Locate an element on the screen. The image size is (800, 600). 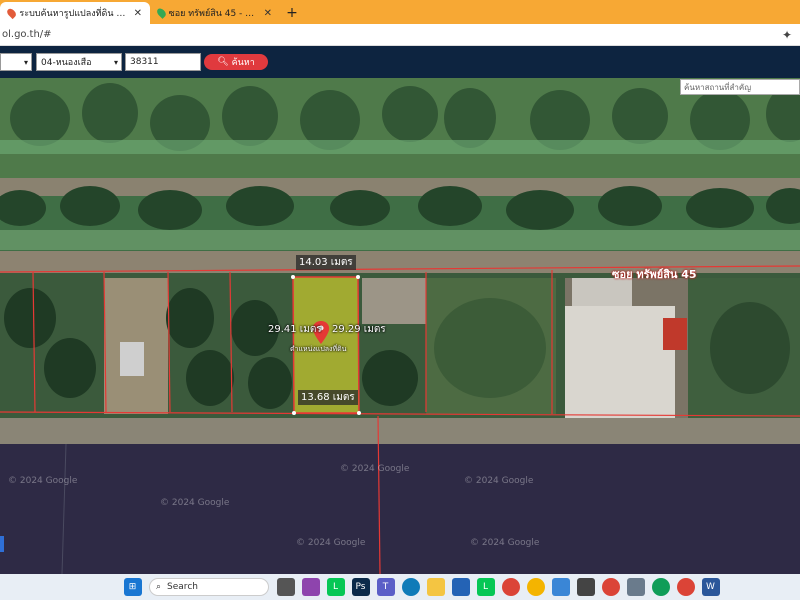
folder-icon is located at coordinates (435, 587).